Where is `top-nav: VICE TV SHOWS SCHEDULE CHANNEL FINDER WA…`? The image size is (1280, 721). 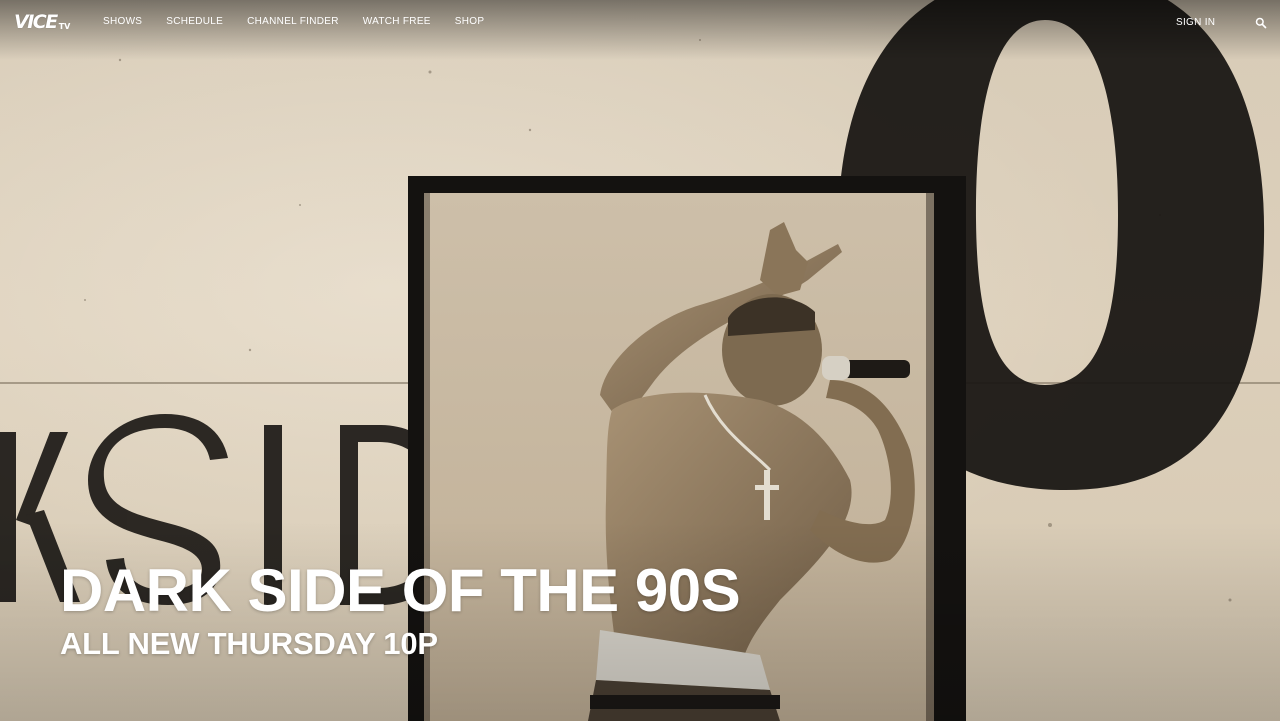
top-nav: VICE TV SHOWS SCHEDULE CHANNEL FINDER WA… is located at coordinates (640, 22).